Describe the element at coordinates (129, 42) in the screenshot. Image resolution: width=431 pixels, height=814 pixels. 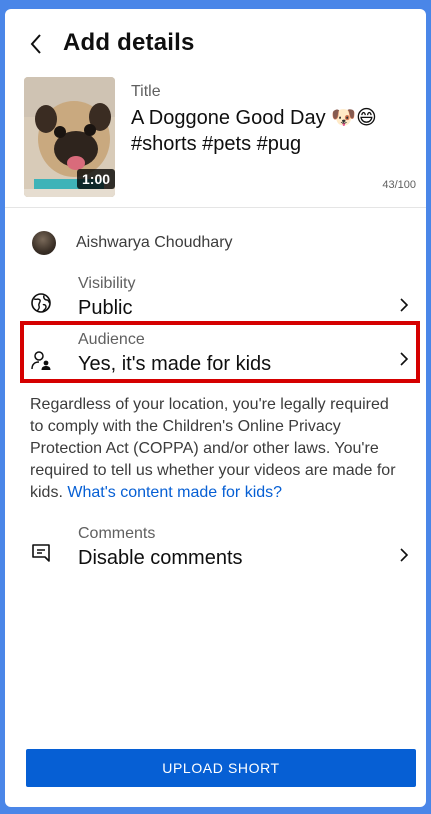
I see `page-title: Add details` at that location.